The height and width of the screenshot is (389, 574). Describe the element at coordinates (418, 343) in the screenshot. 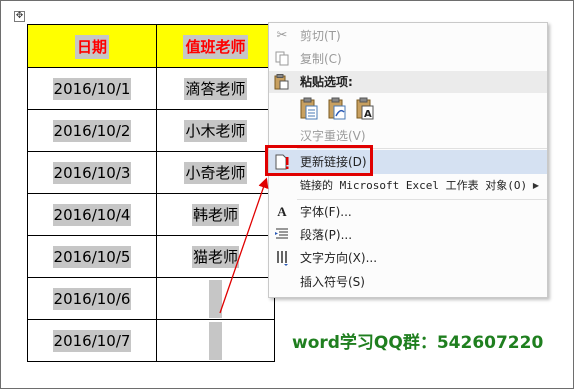

I see `watermark-text: word学习QQ群：542607220` at that location.